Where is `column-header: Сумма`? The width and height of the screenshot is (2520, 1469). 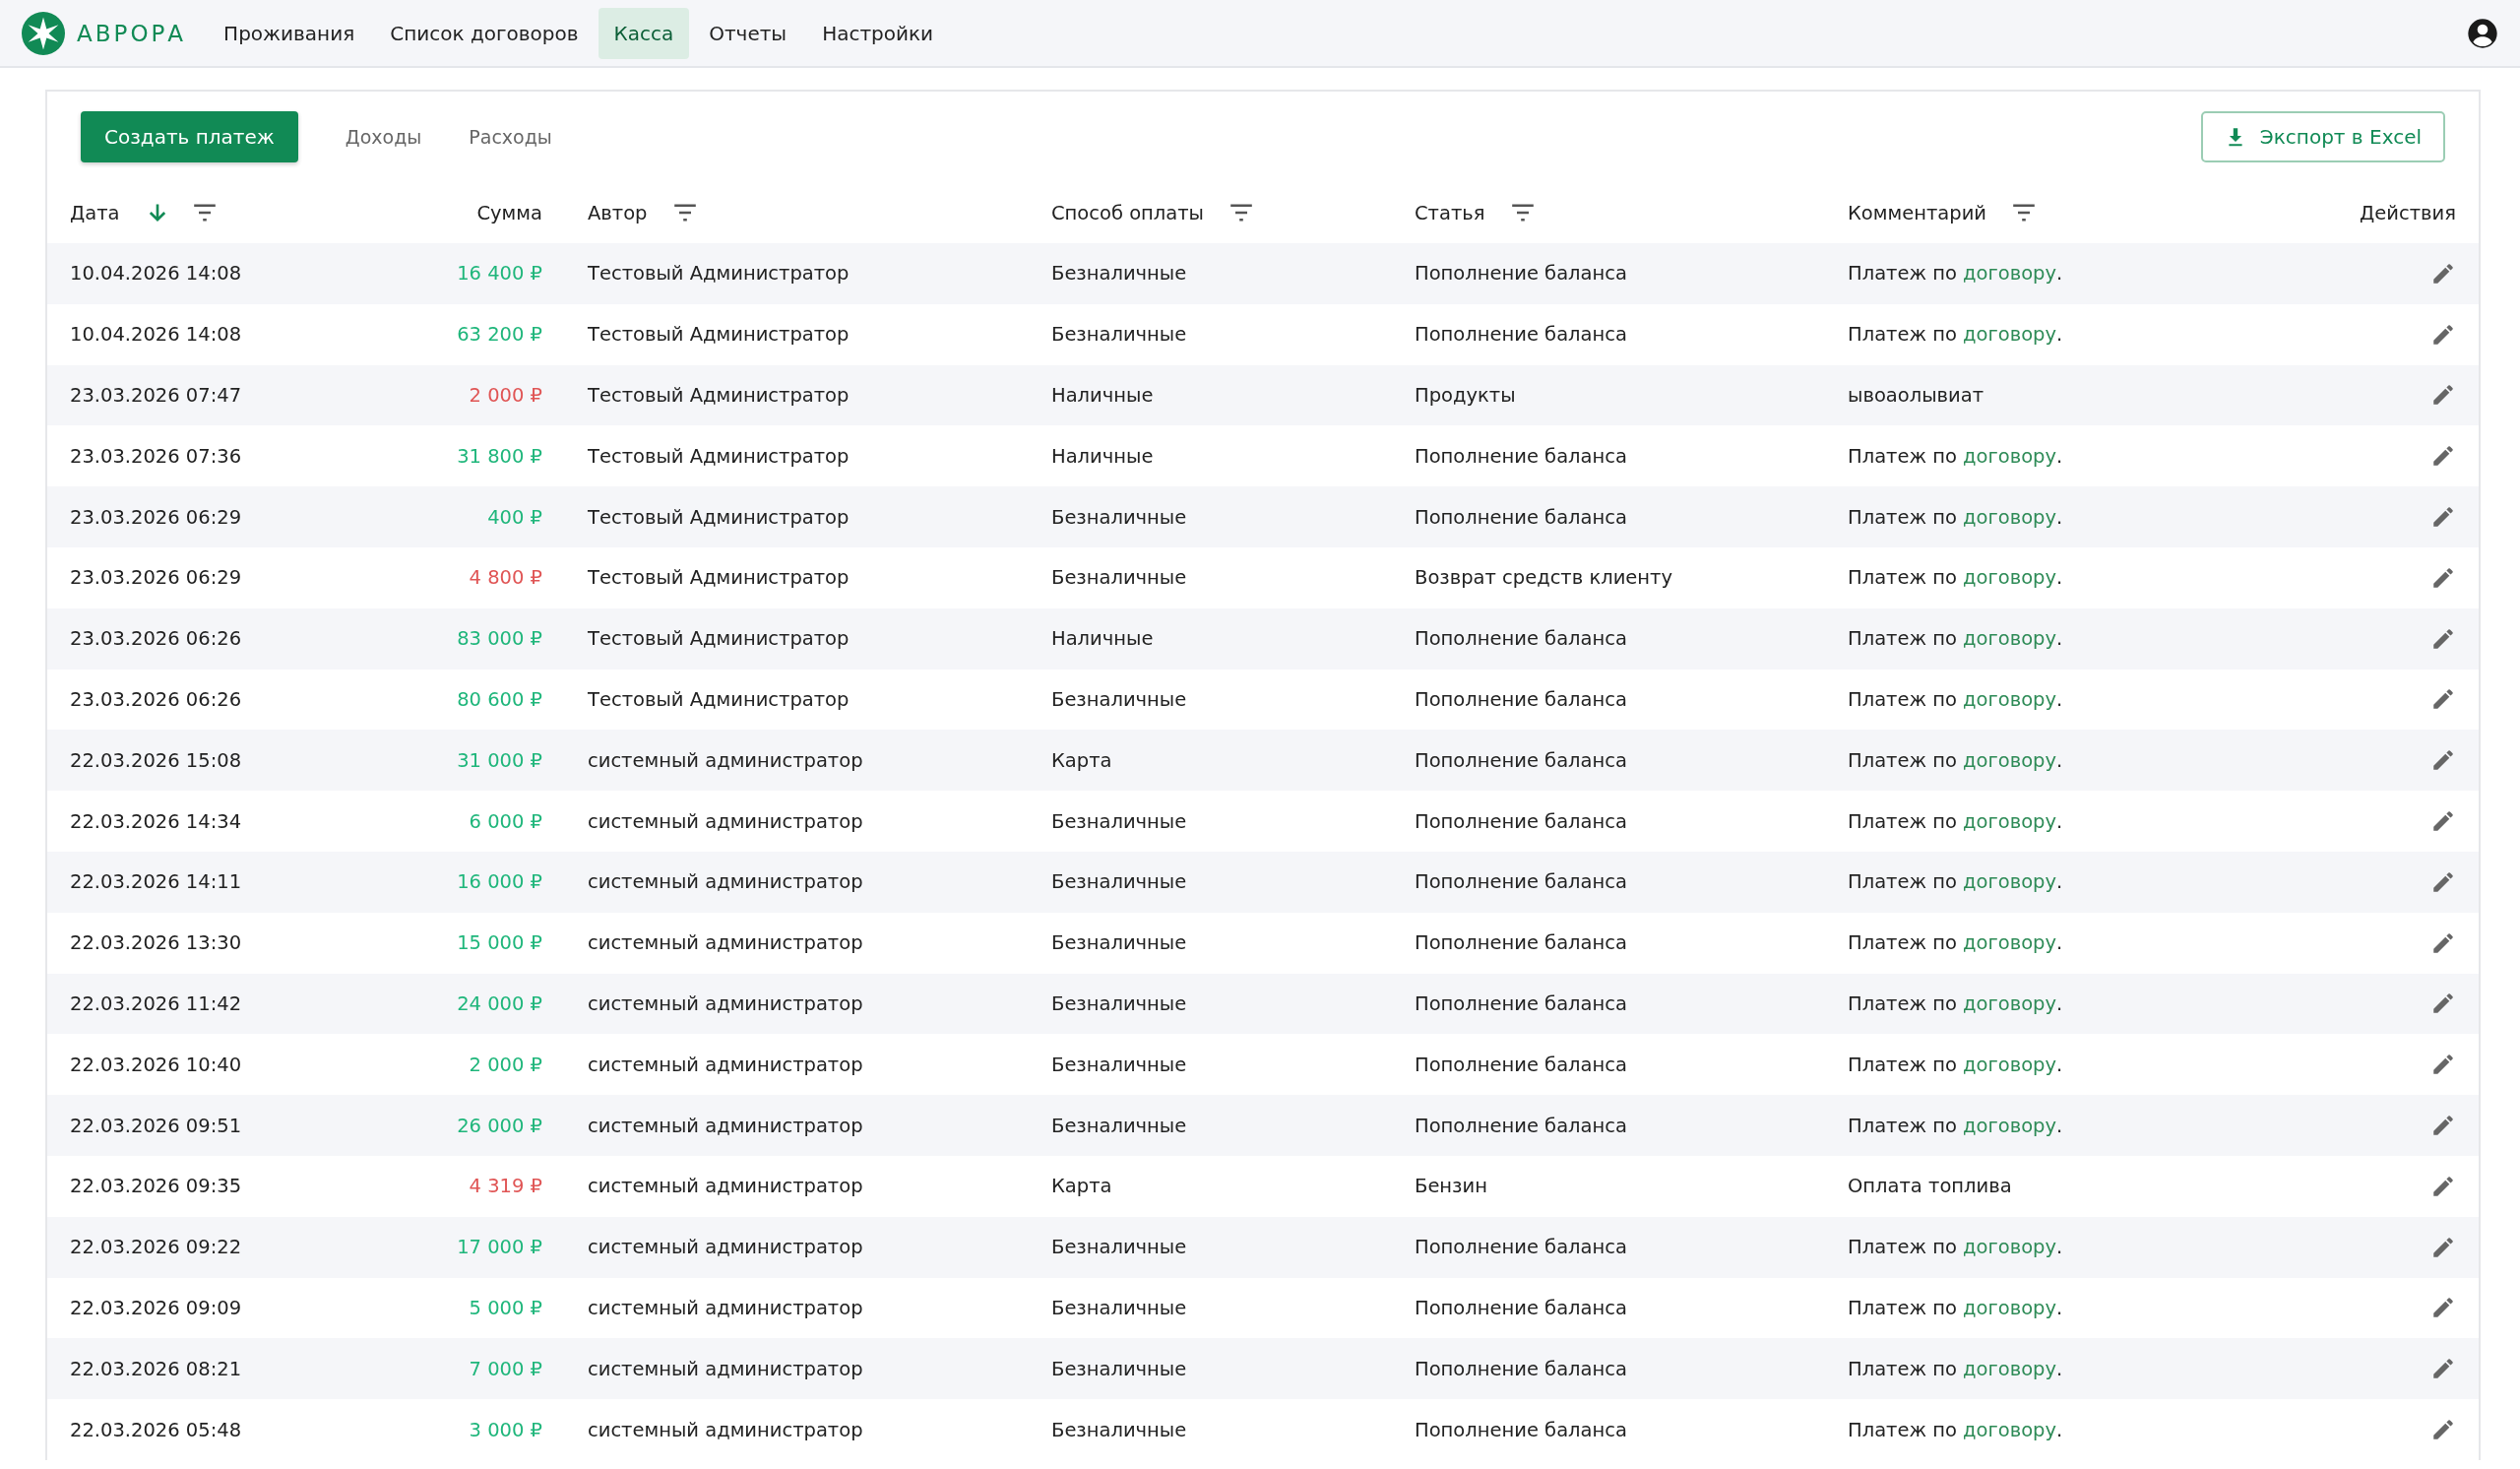 column-header: Сумма is located at coordinates (509, 212).